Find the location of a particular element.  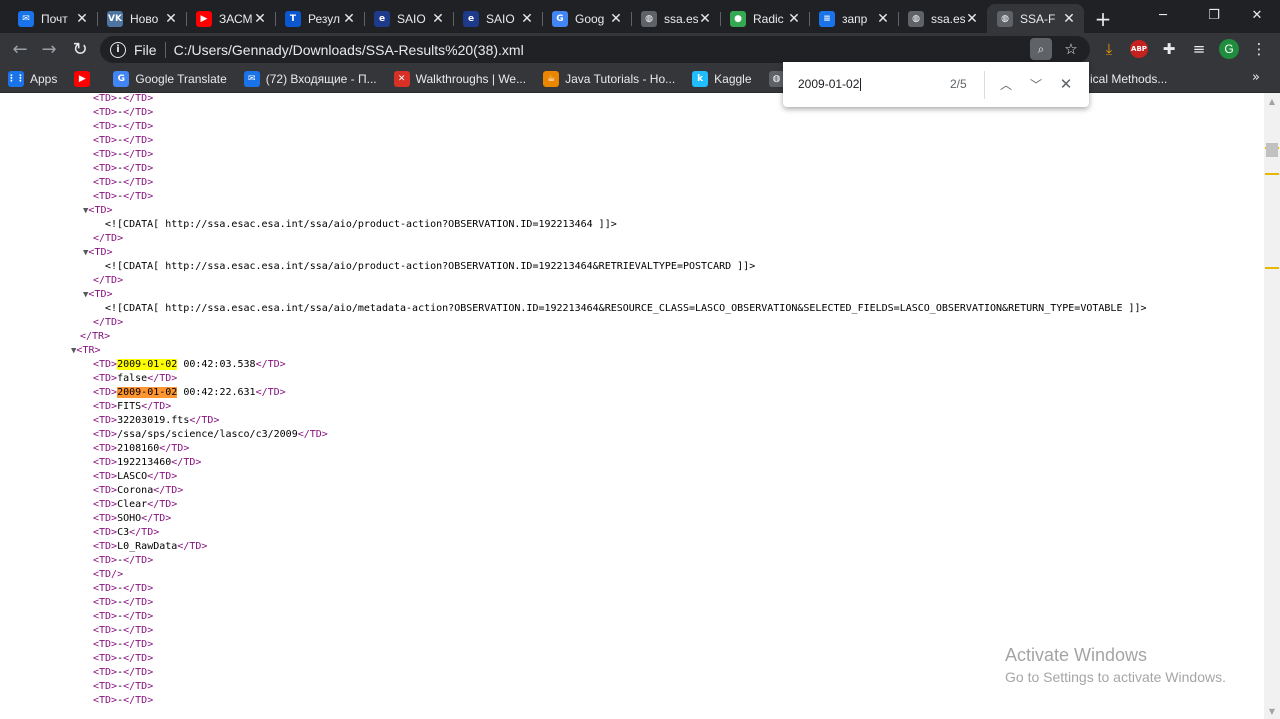

minimize-button: ─ is located at coordinates (1163, 15).